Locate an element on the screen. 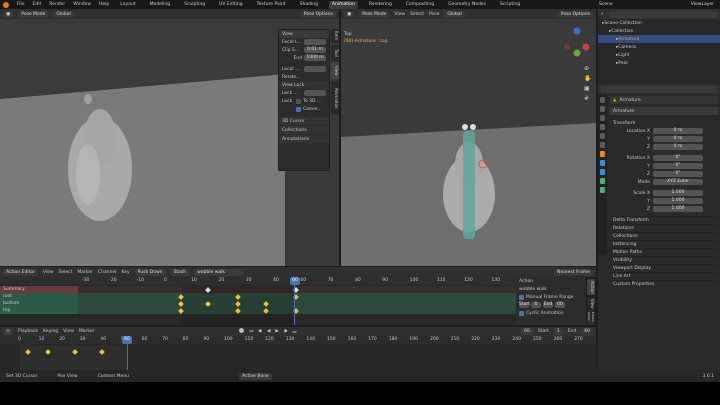 The height and width of the screenshot is (405, 720). ae-tab-action: Action is located at coordinates (591, 287).